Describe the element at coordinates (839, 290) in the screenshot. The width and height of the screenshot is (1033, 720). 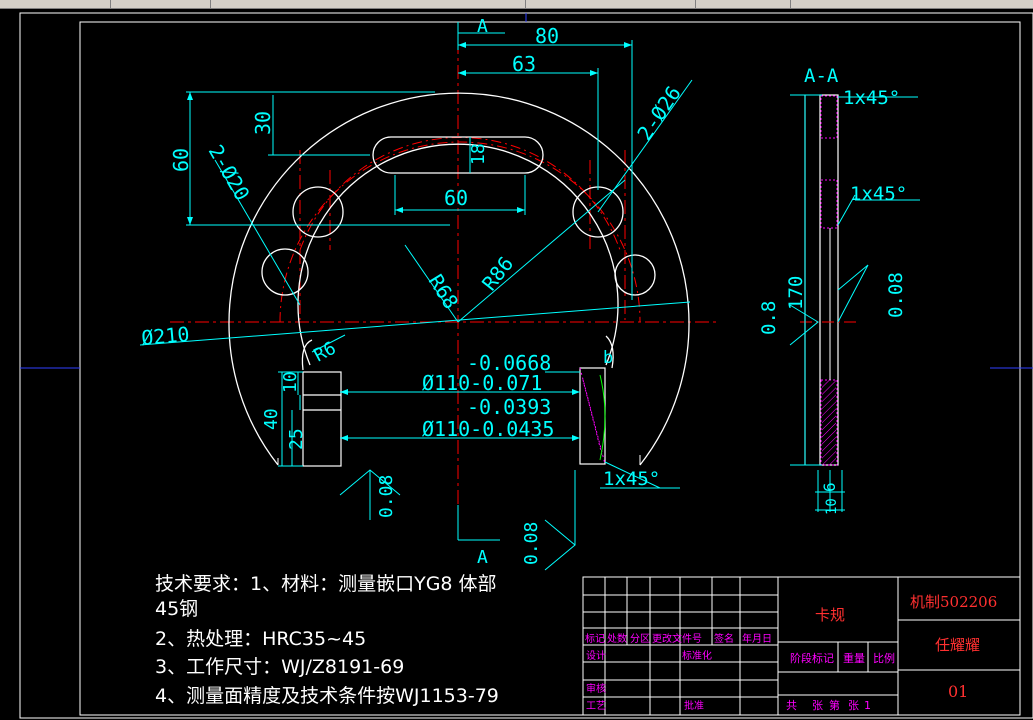
I see `section-view: A-A 1x45° 1x45° 170 0.8 0.08 6 10` at that location.